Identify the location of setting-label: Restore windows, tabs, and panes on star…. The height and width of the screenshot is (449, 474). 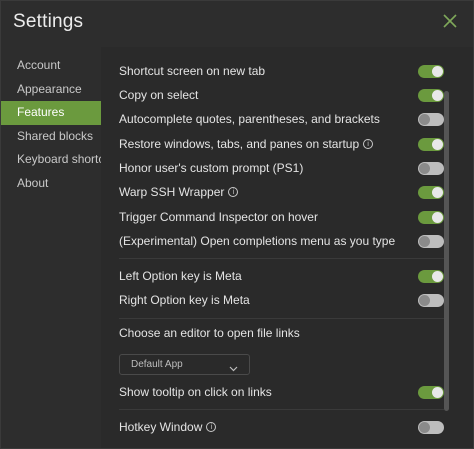
(239, 144).